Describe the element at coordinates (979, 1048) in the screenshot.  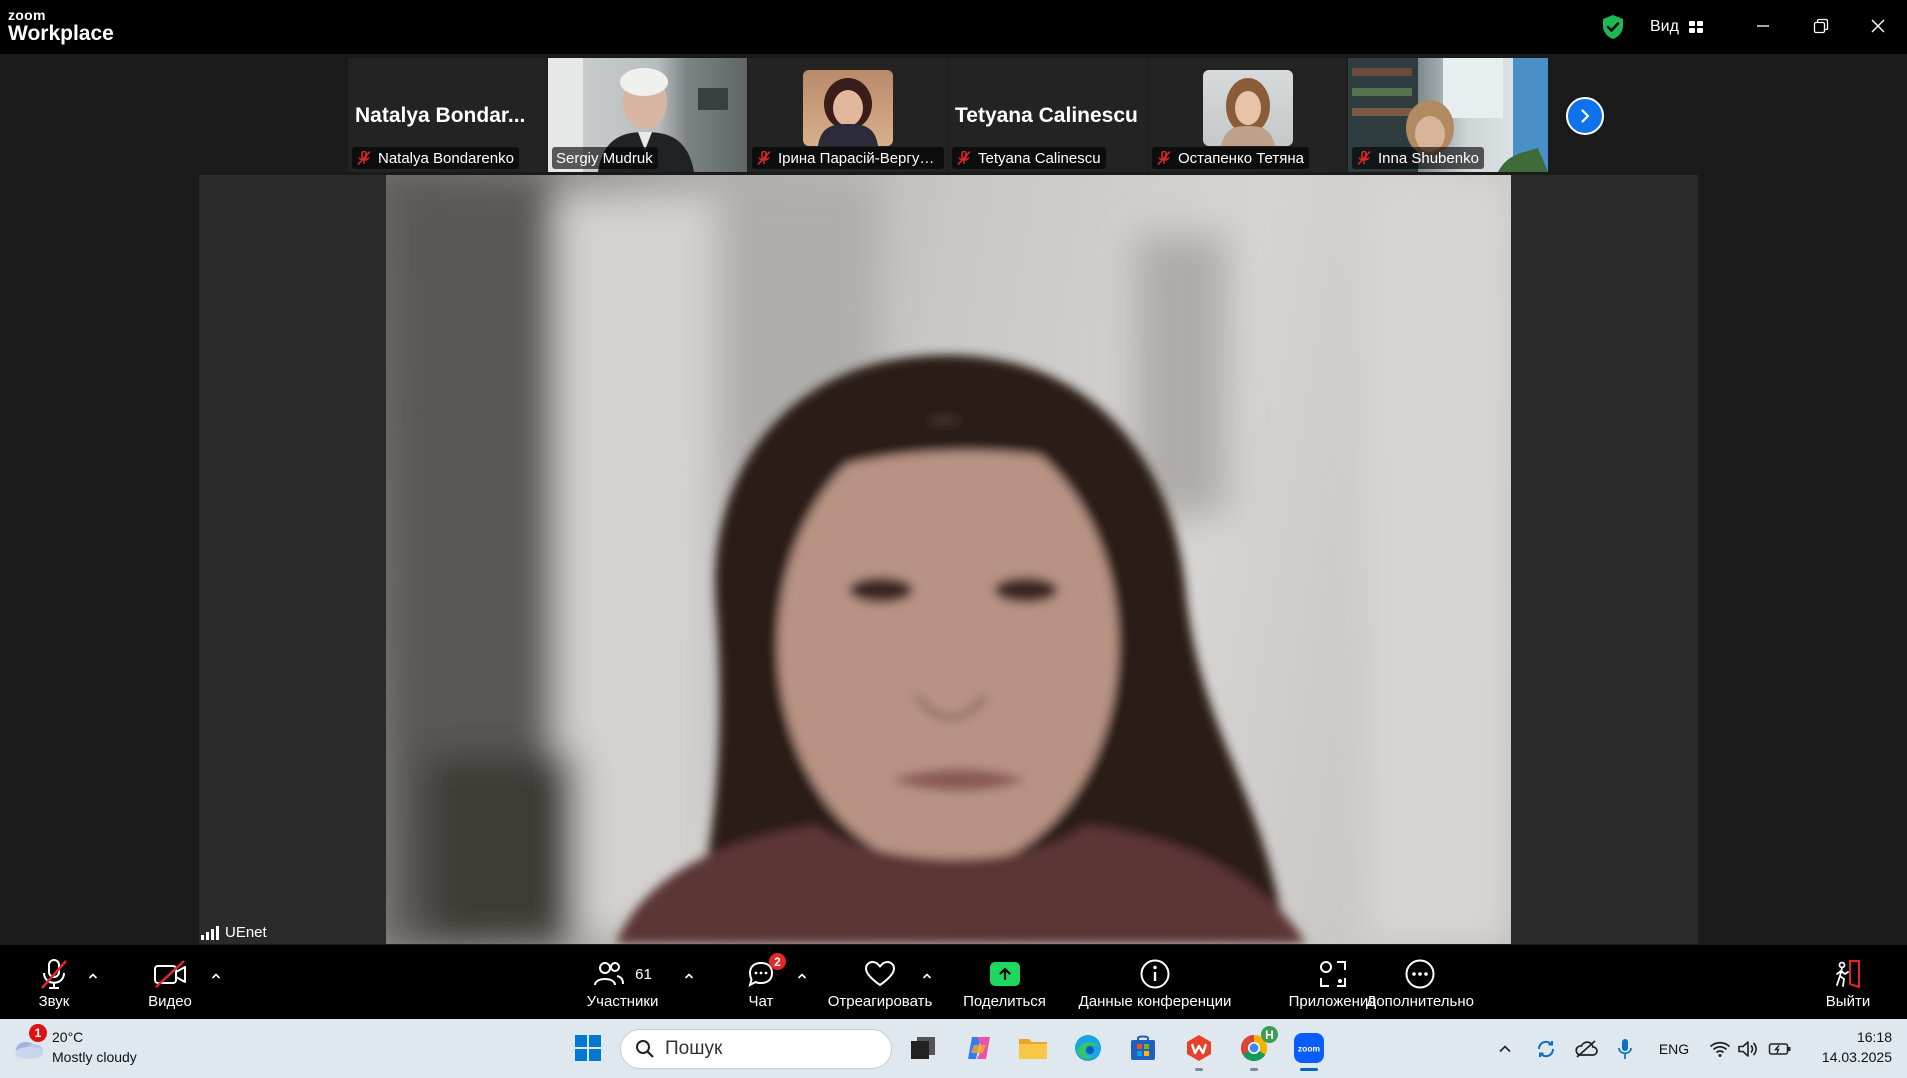
I see `copilot-button` at that location.